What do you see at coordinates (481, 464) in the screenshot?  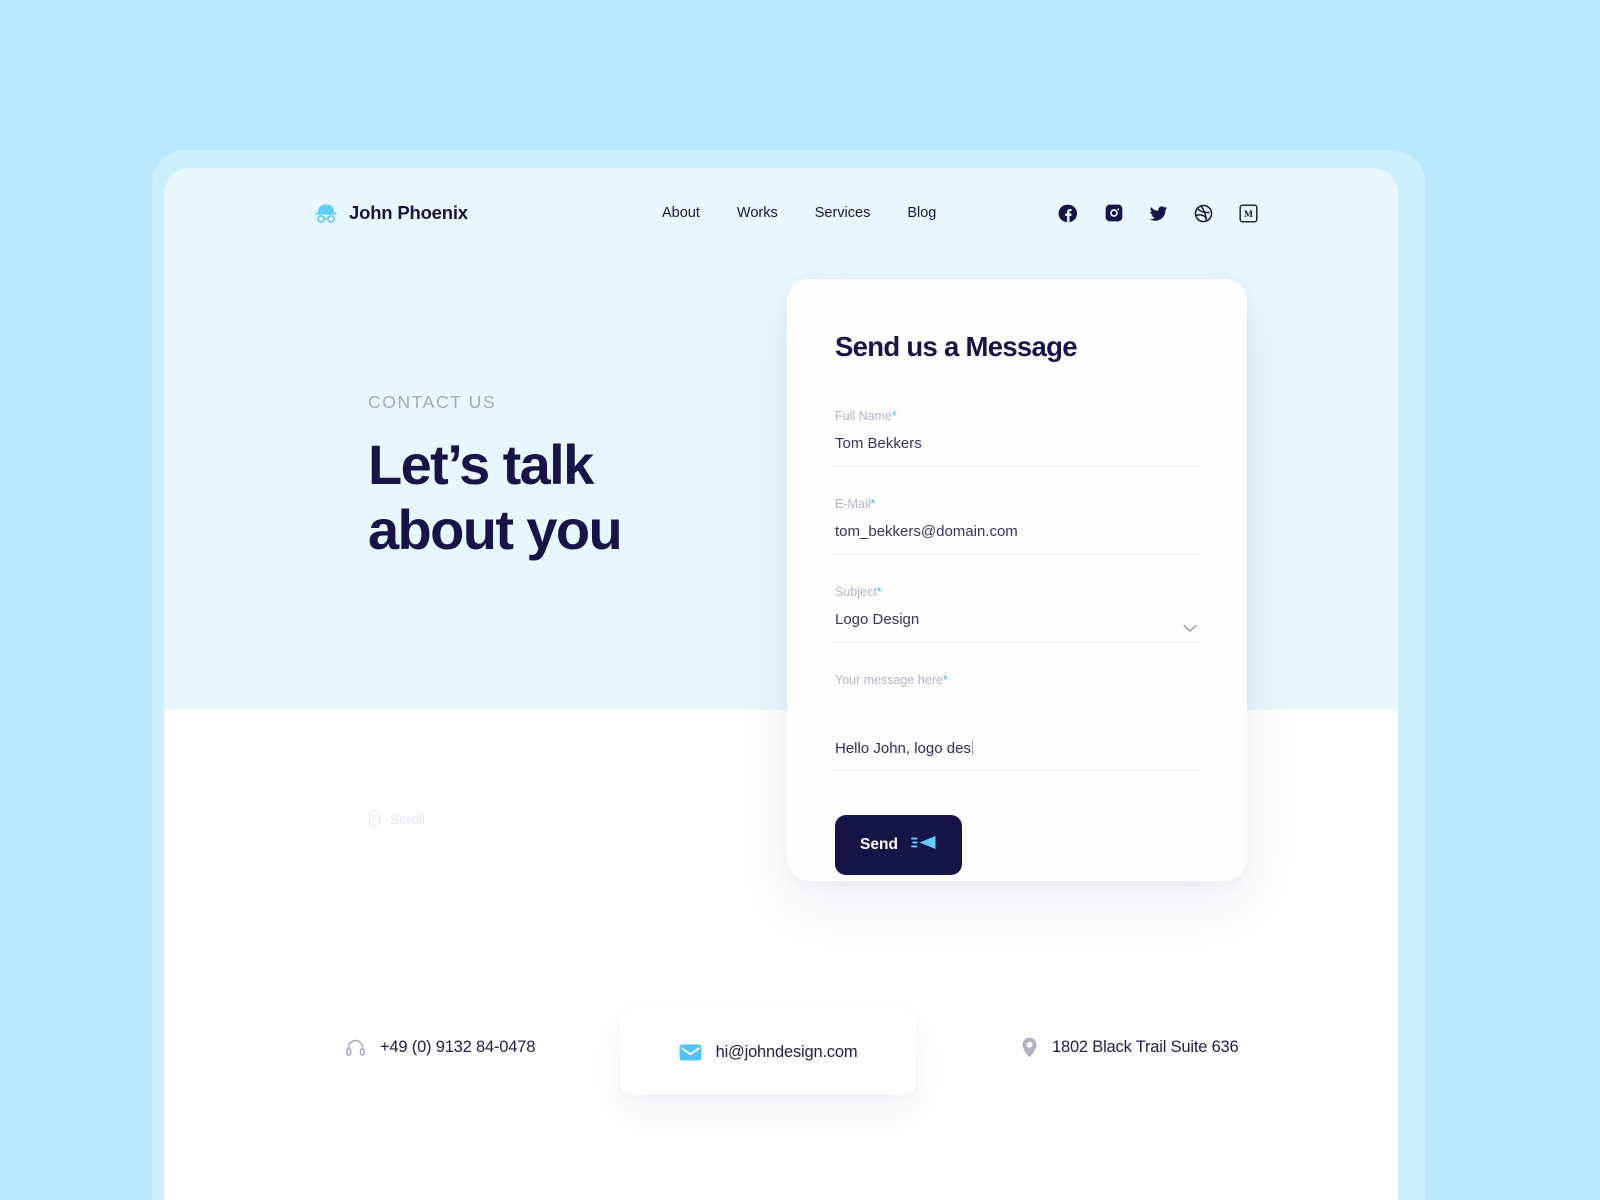 I see `hero-title-line-1: Let’s talk` at bounding box center [481, 464].